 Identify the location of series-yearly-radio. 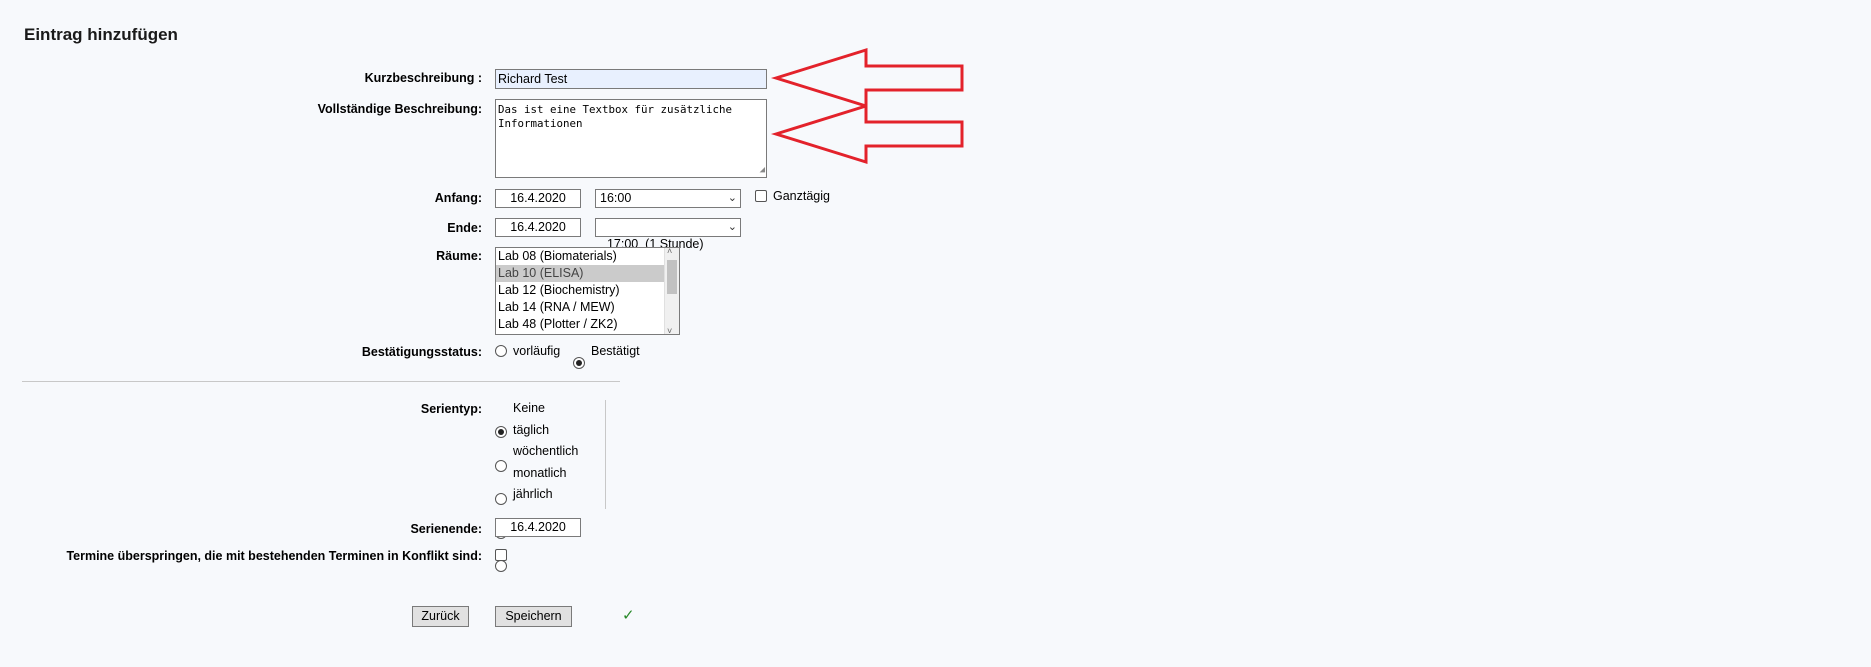
(501, 566).